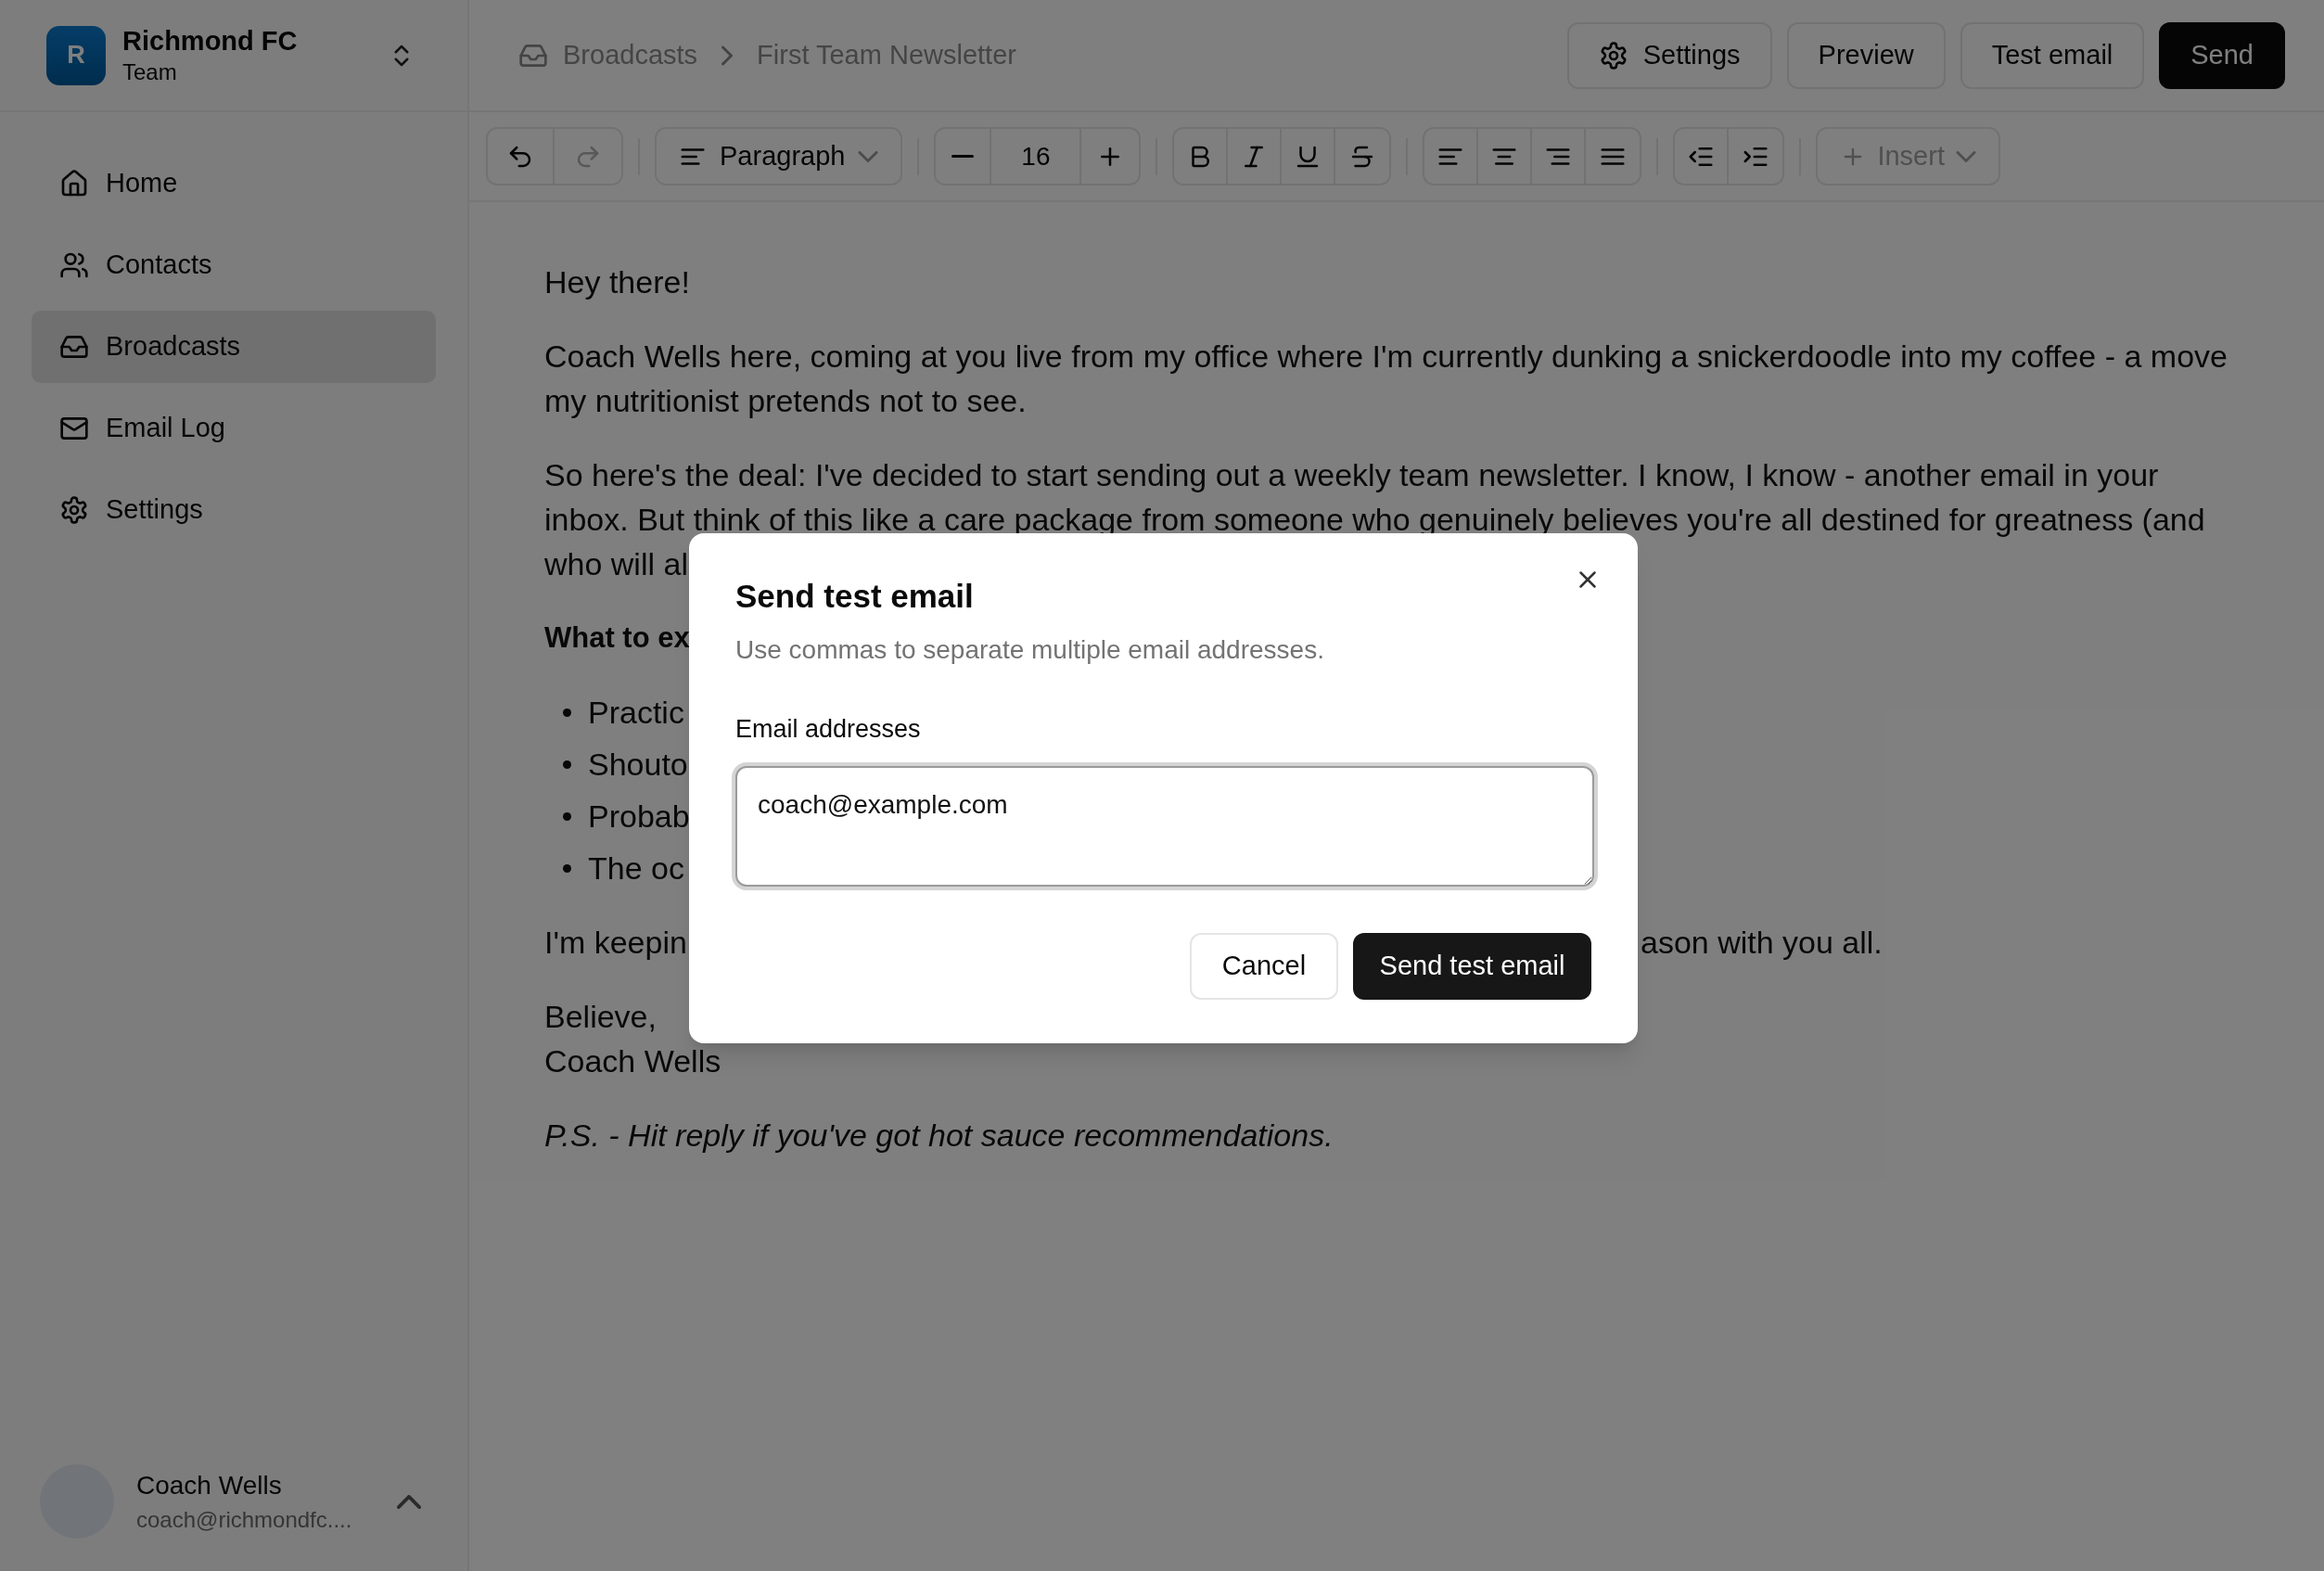 This screenshot has width=2324, height=1571. I want to click on paragraph-text: Believe,, so click(600, 1017).